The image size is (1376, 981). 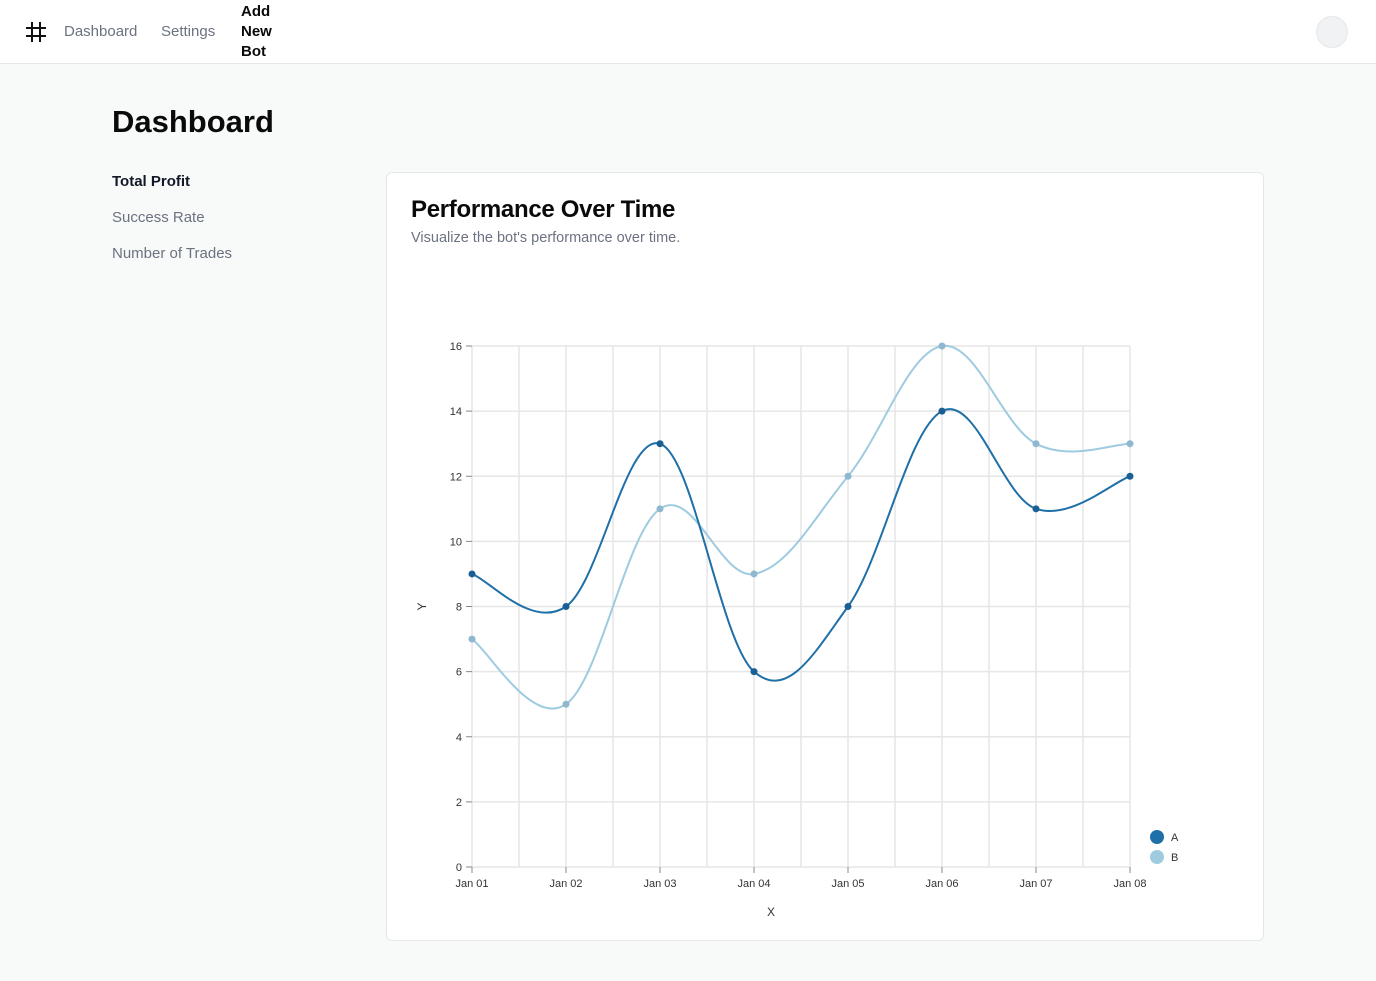 I want to click on sidebar-item-number-of-trades: Number of Trades, so click(x=232, y=254).